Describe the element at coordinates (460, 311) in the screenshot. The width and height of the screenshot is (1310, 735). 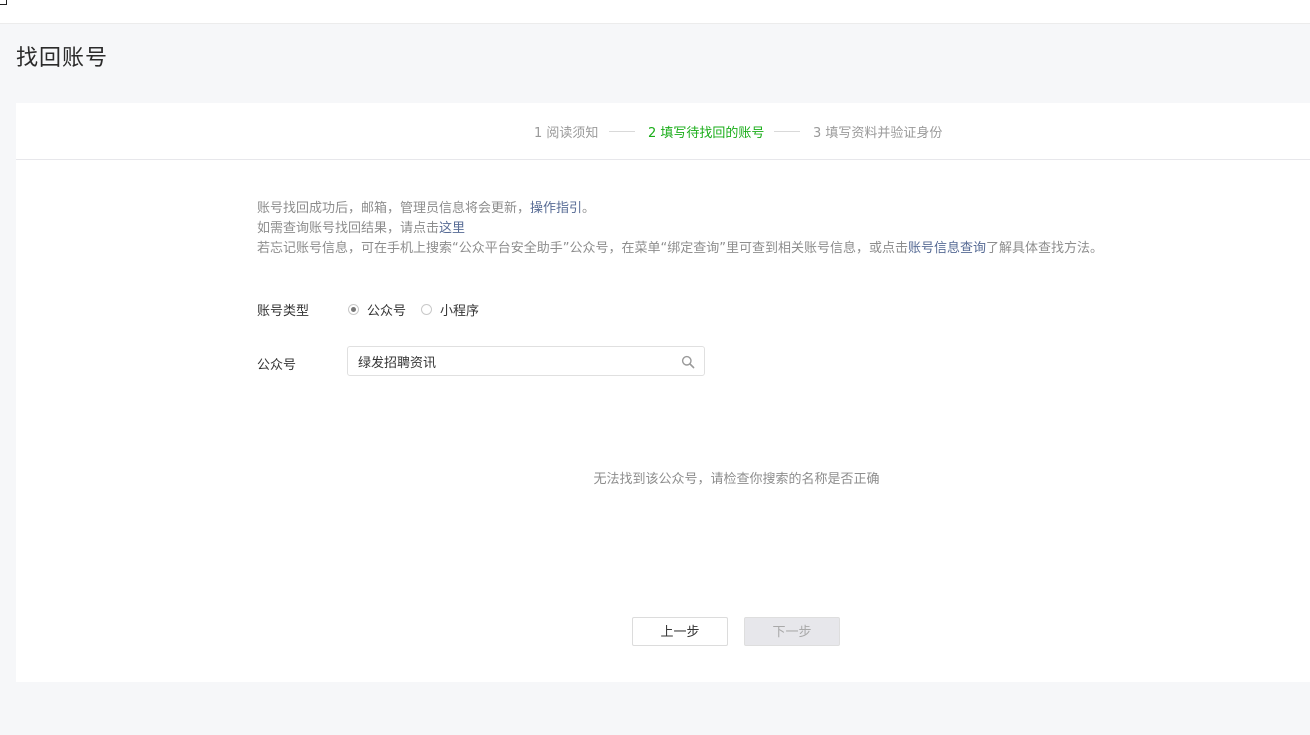
I see `radio-mini-program-label: 小程序` at that location.